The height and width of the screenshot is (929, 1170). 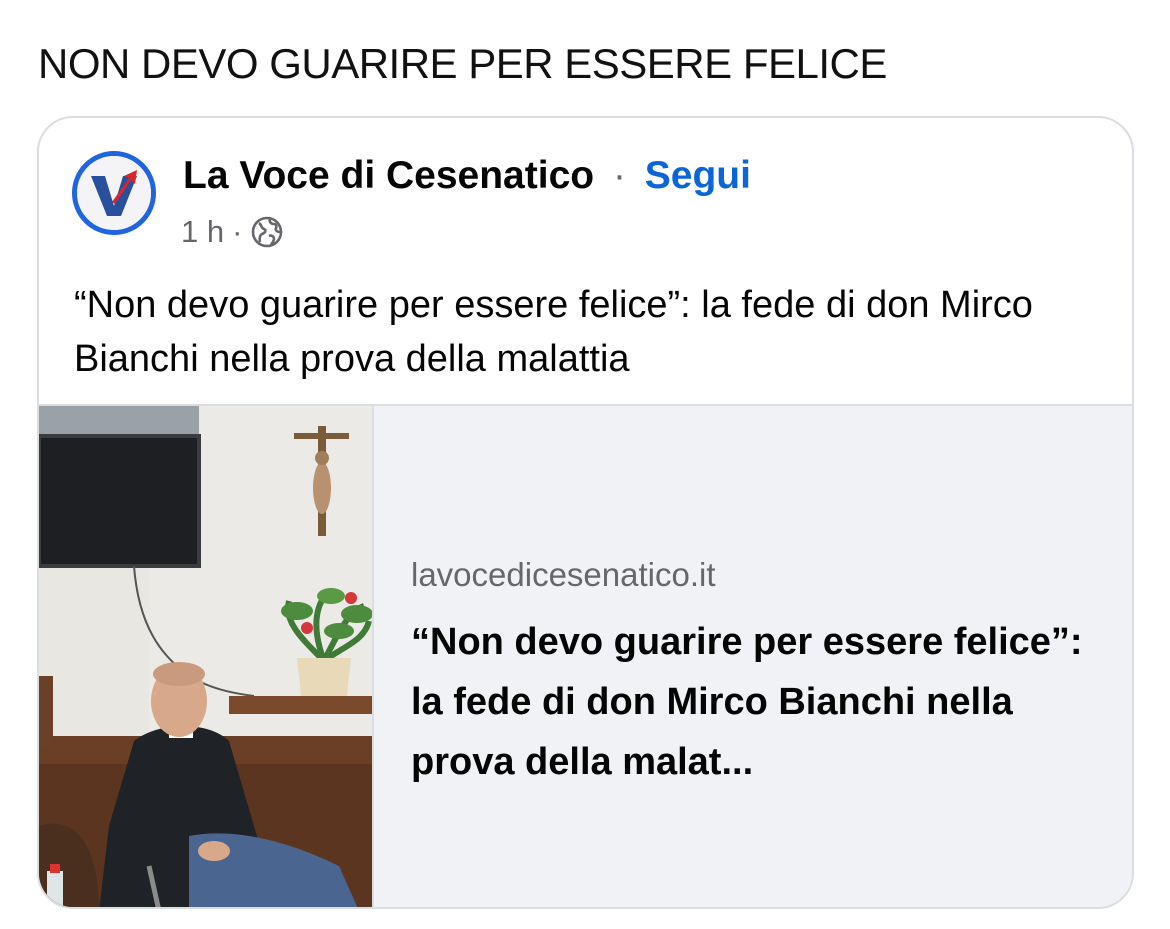 I want to click on page-avatar, so click(x=114, y=193).